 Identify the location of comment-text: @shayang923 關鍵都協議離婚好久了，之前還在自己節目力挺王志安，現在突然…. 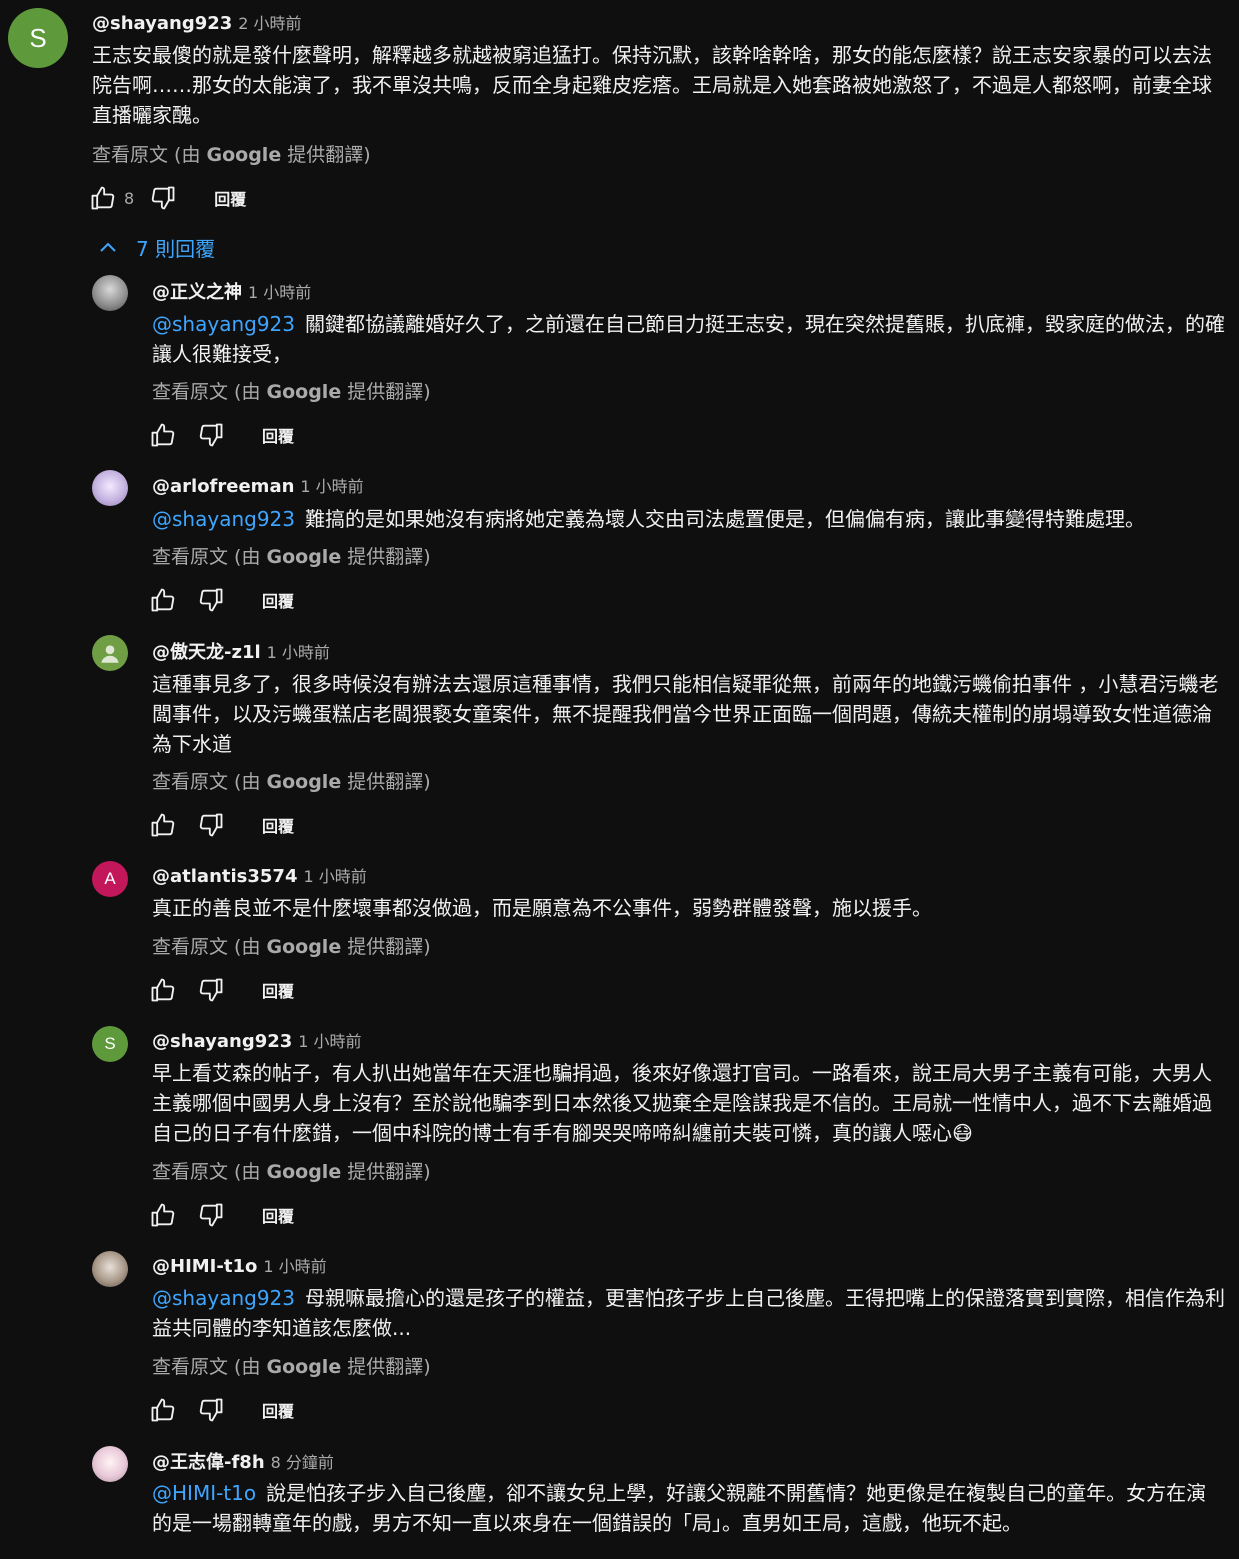
(688, 339).